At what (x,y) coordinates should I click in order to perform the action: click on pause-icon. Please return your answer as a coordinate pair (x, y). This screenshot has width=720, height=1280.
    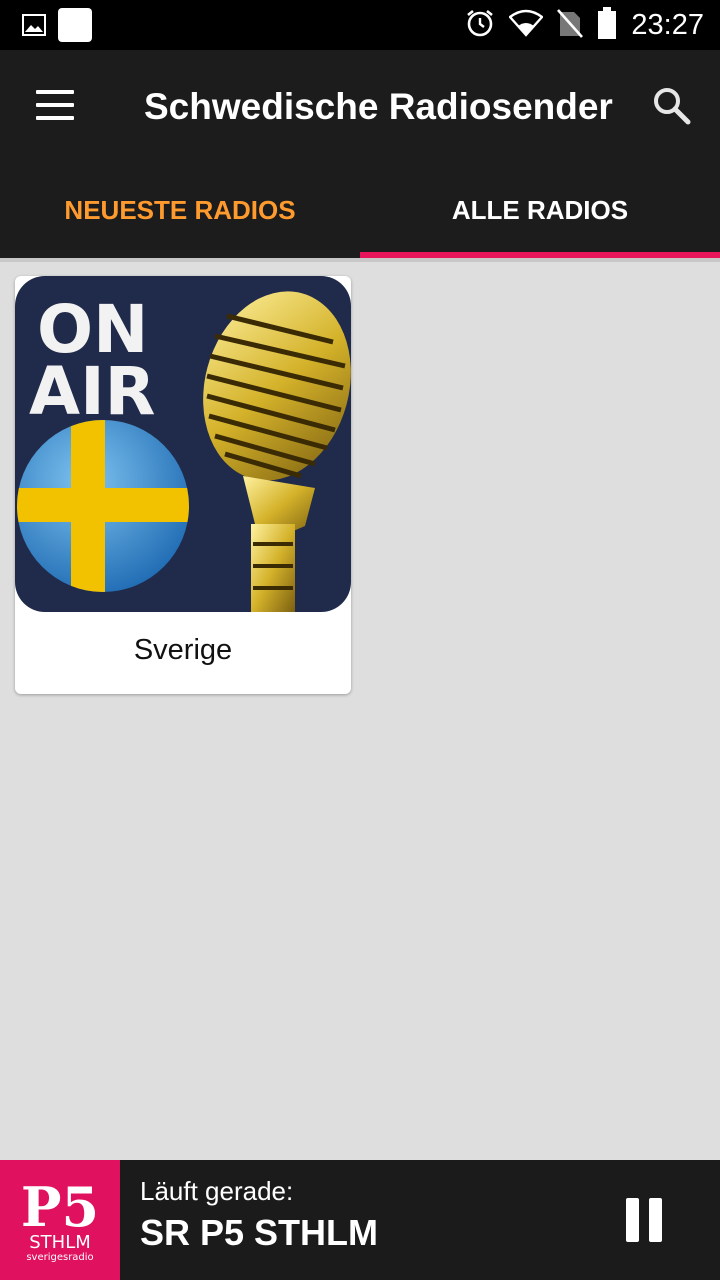
    Looking at the image, I should click on (644, 1220).